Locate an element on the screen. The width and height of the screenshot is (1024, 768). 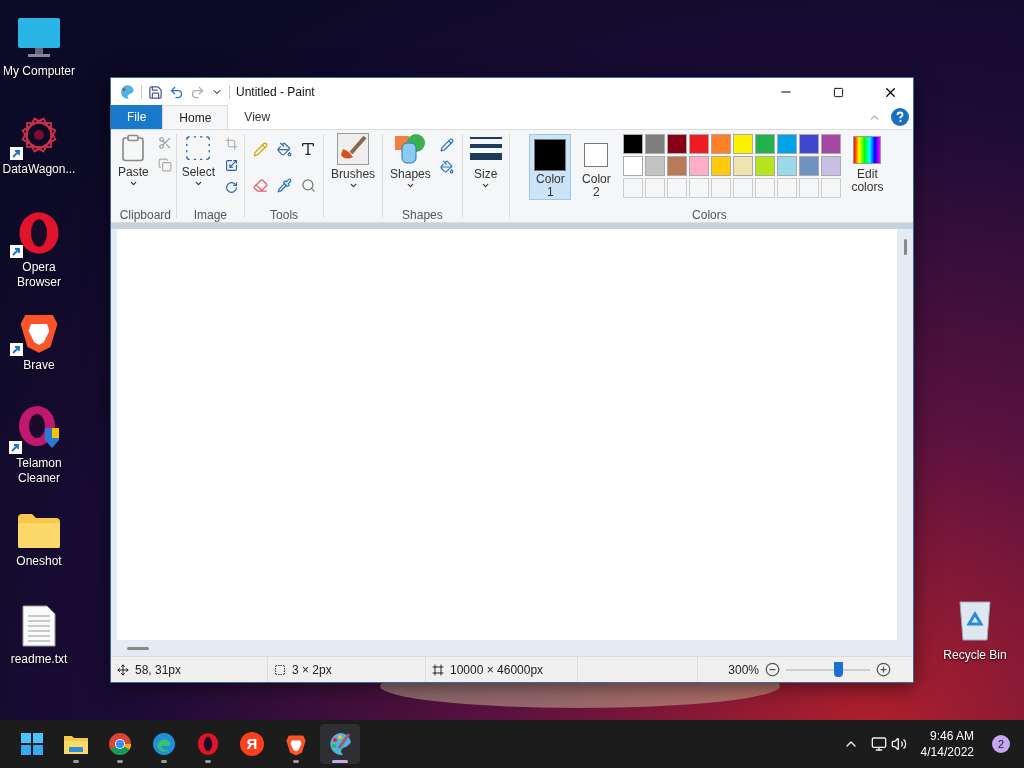
network-icon is located at coordinates (878, 744).